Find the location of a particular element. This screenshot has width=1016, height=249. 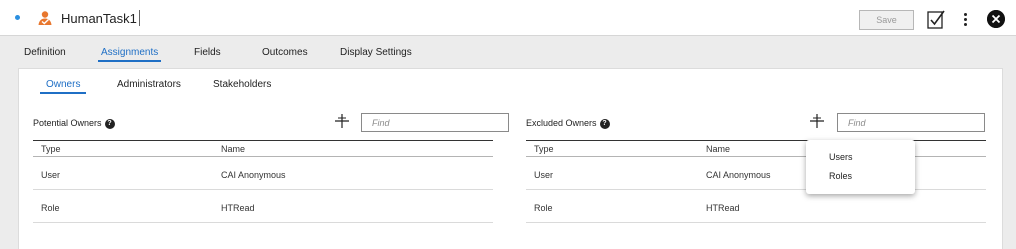

subtab-owners: Owners is located at coordinates (63, 86).